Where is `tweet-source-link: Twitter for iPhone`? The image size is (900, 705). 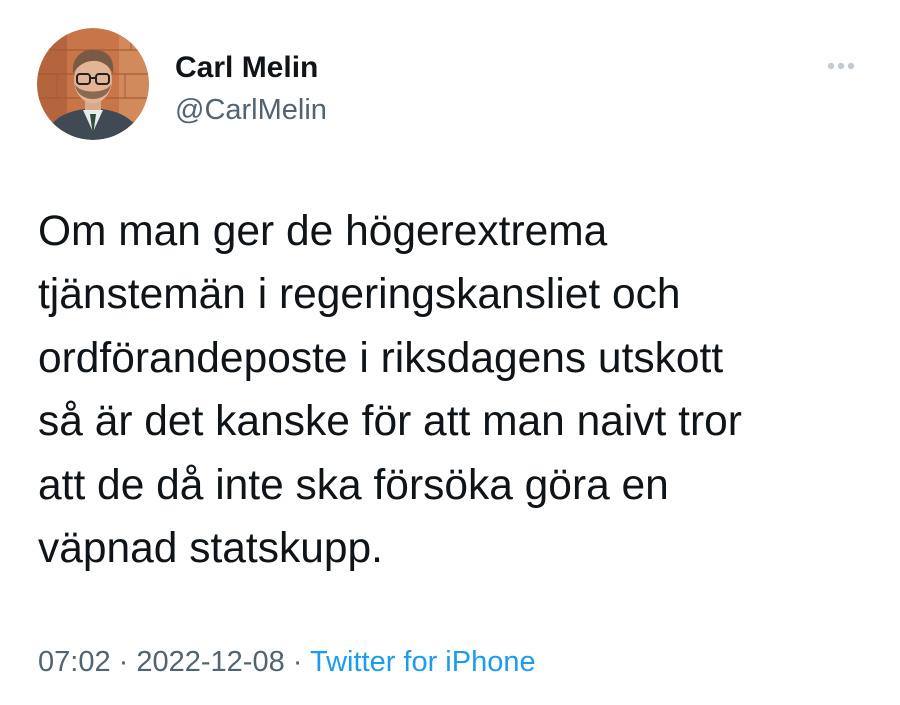 tweet-source-link: Twitter for iPhone is located at coordinates (423, 662).